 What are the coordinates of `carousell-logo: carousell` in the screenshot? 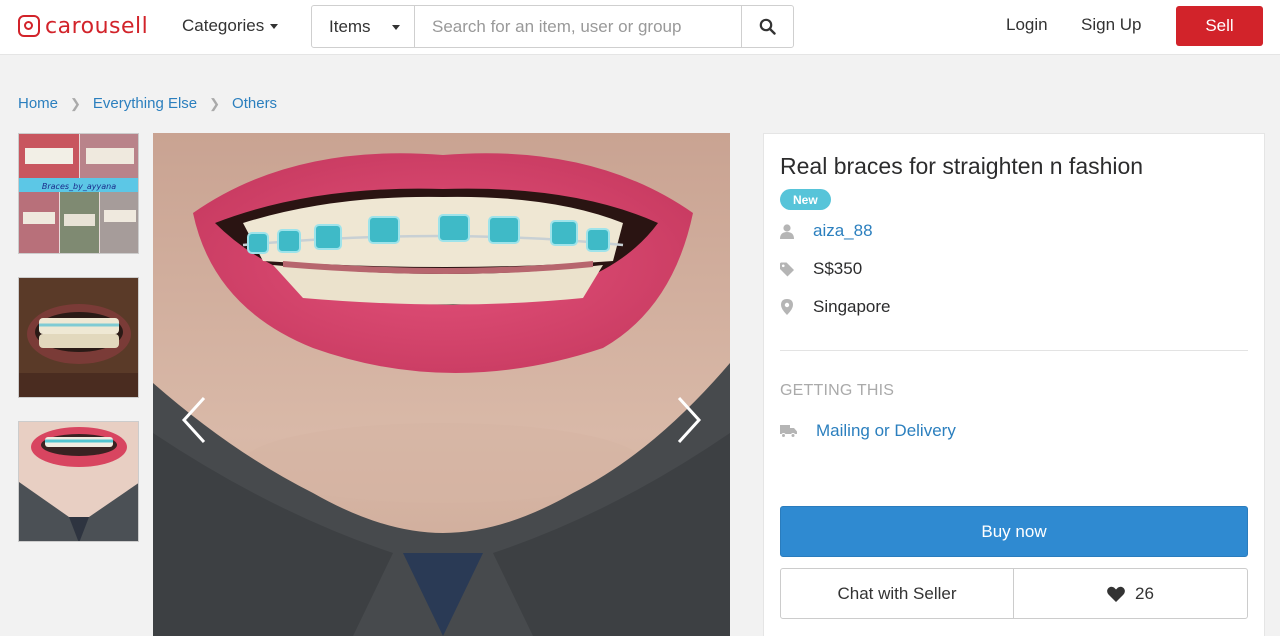 It's located at (83, 26).